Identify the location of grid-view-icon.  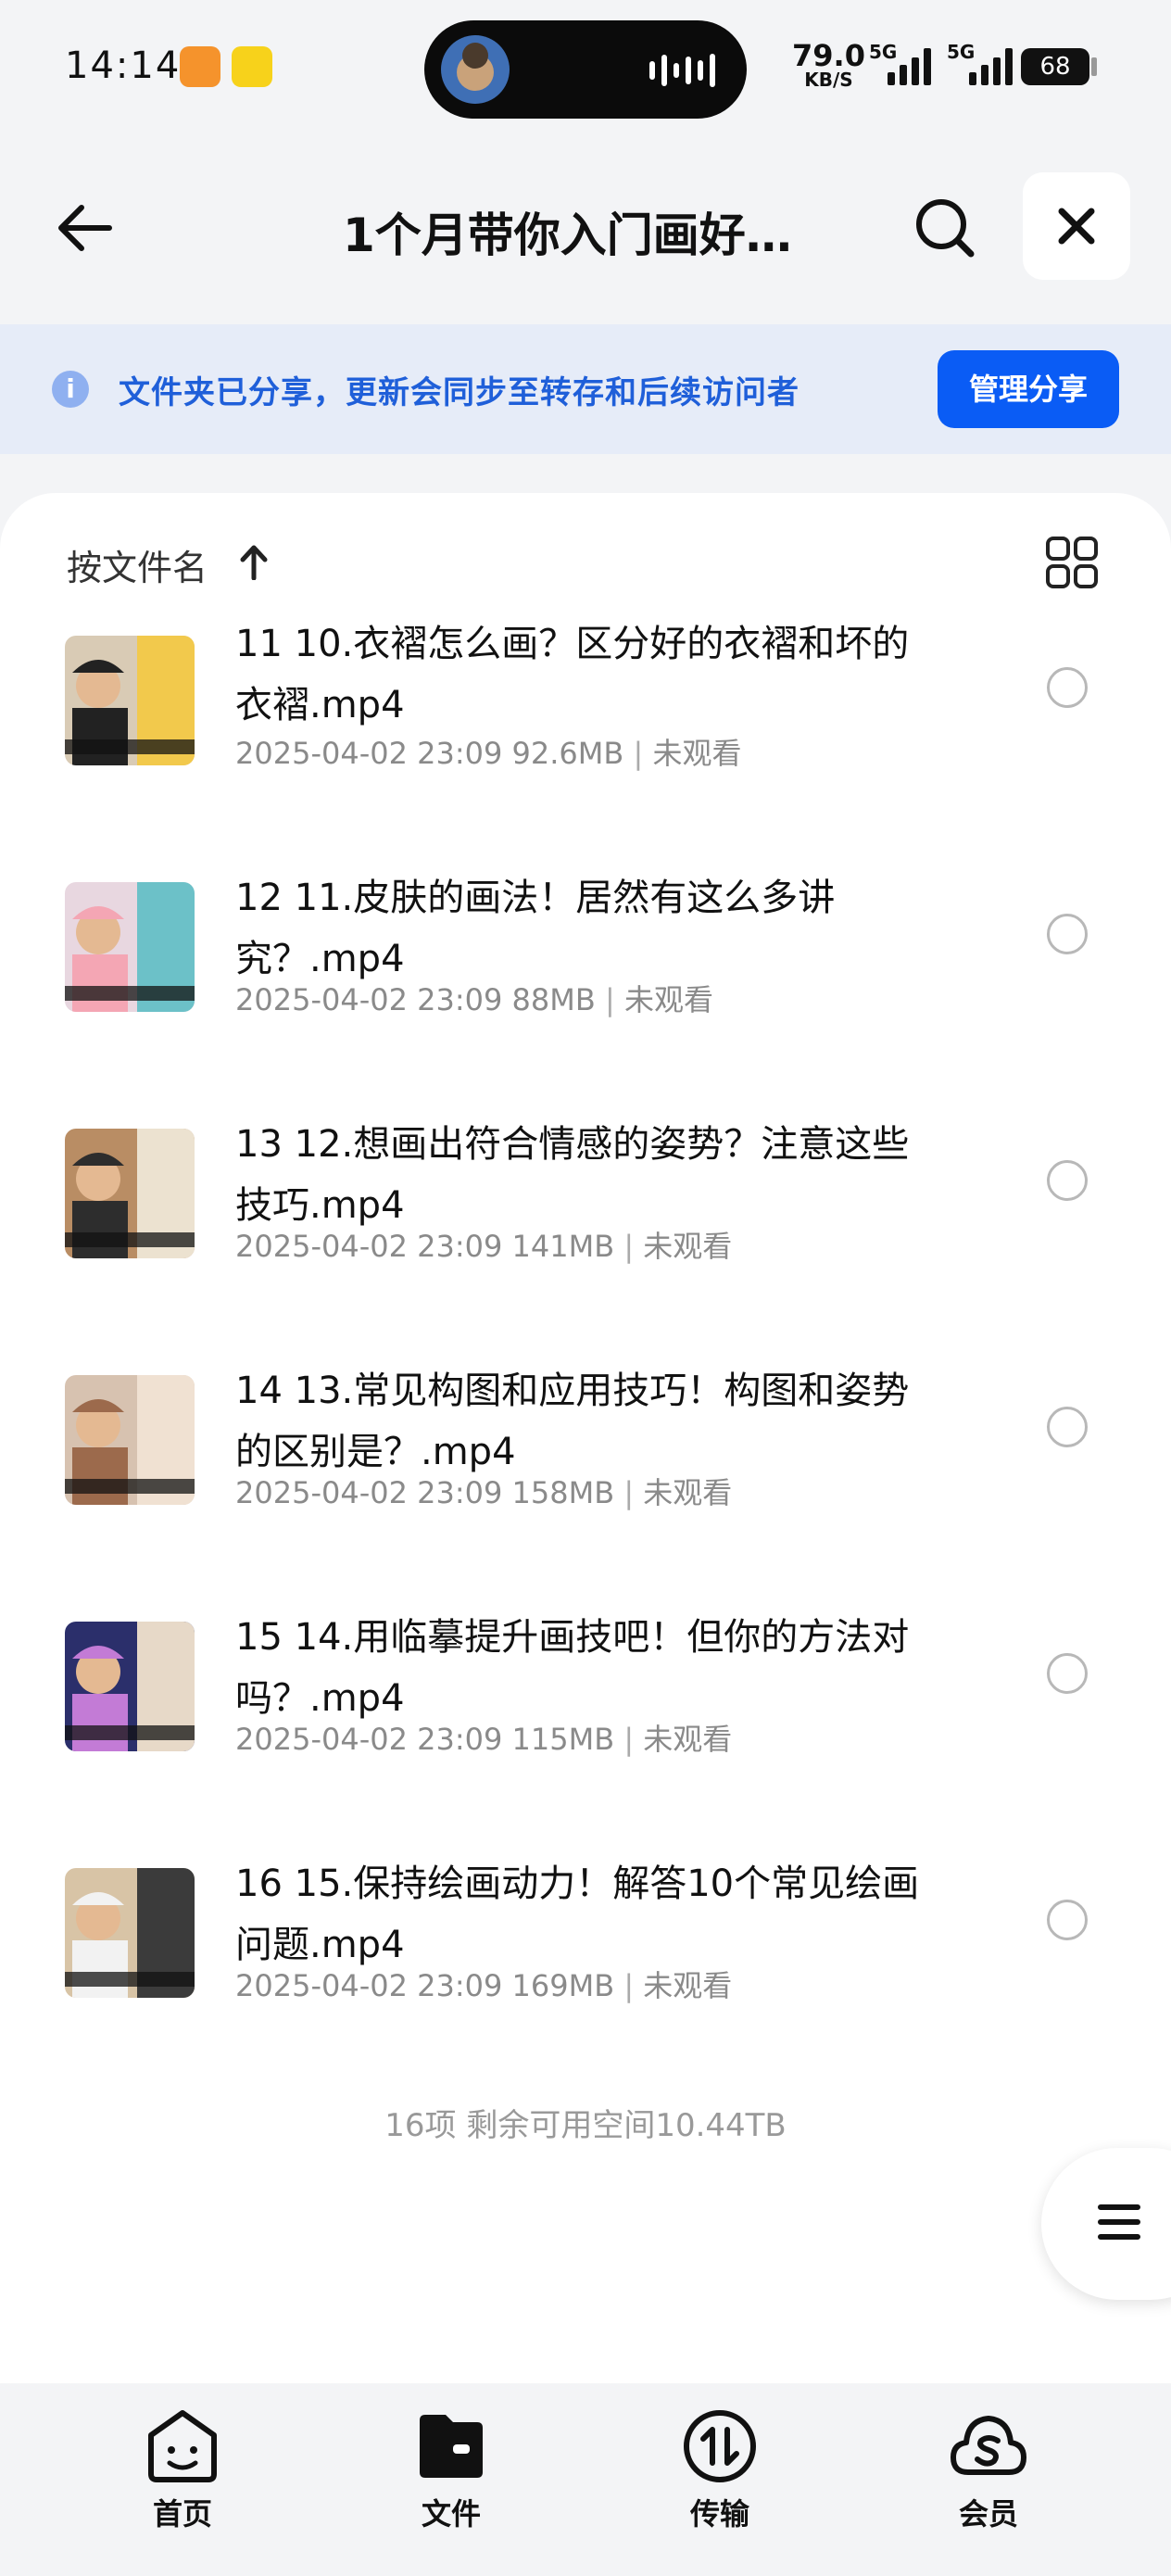
(1072, 562).